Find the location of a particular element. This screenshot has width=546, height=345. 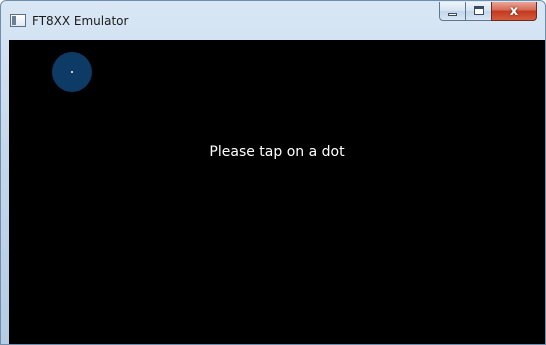

close-button: x is located at coordinates (514, 11).